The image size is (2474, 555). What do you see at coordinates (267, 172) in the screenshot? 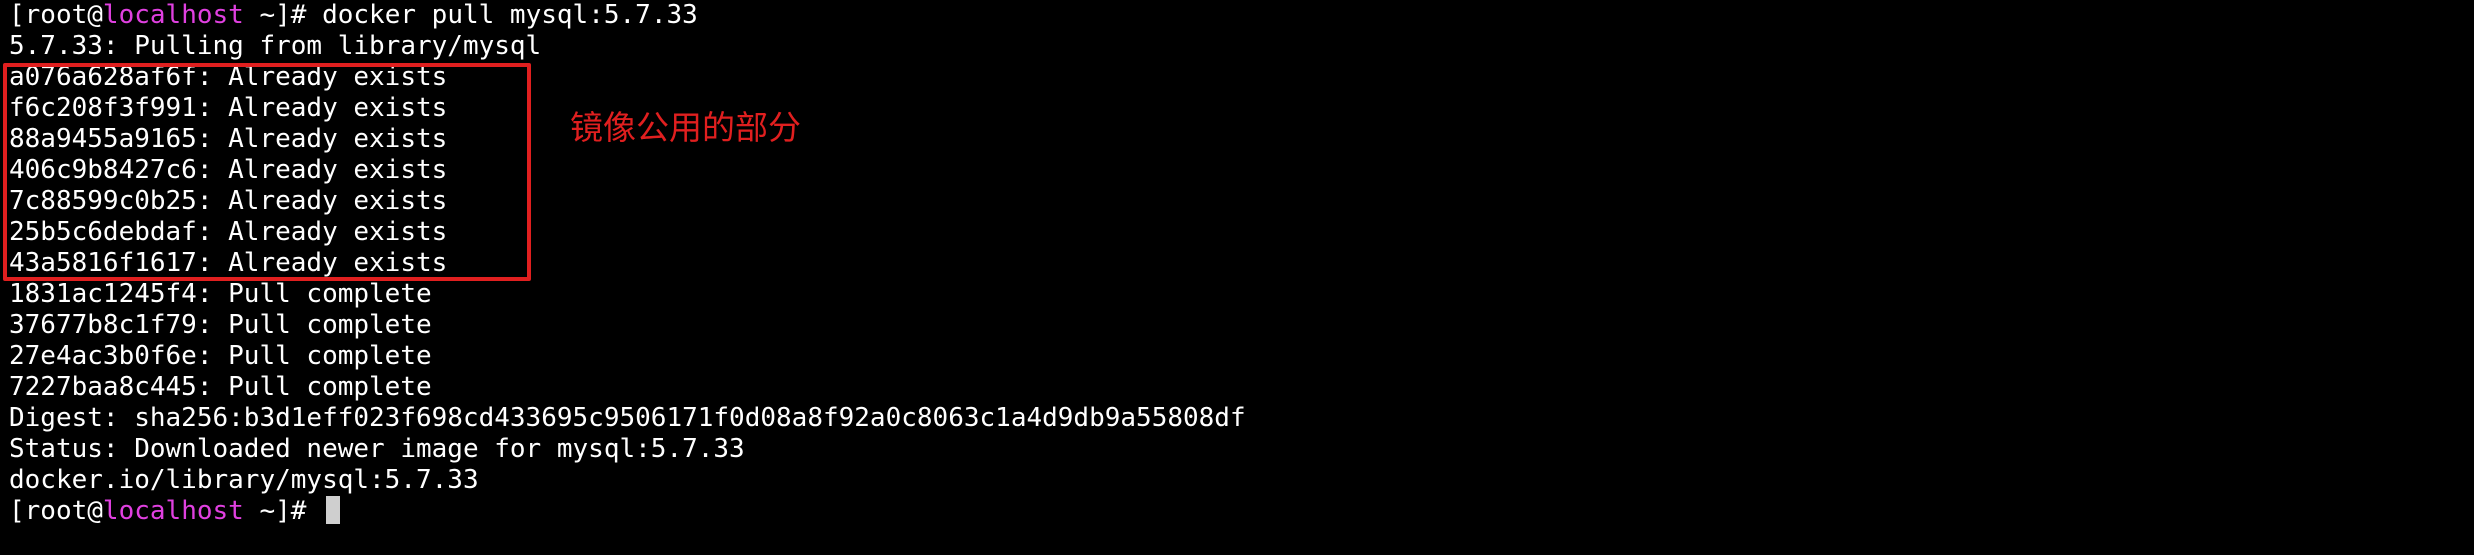
I see `shared-layers-highlight-box` at bounding box center [267, 172].